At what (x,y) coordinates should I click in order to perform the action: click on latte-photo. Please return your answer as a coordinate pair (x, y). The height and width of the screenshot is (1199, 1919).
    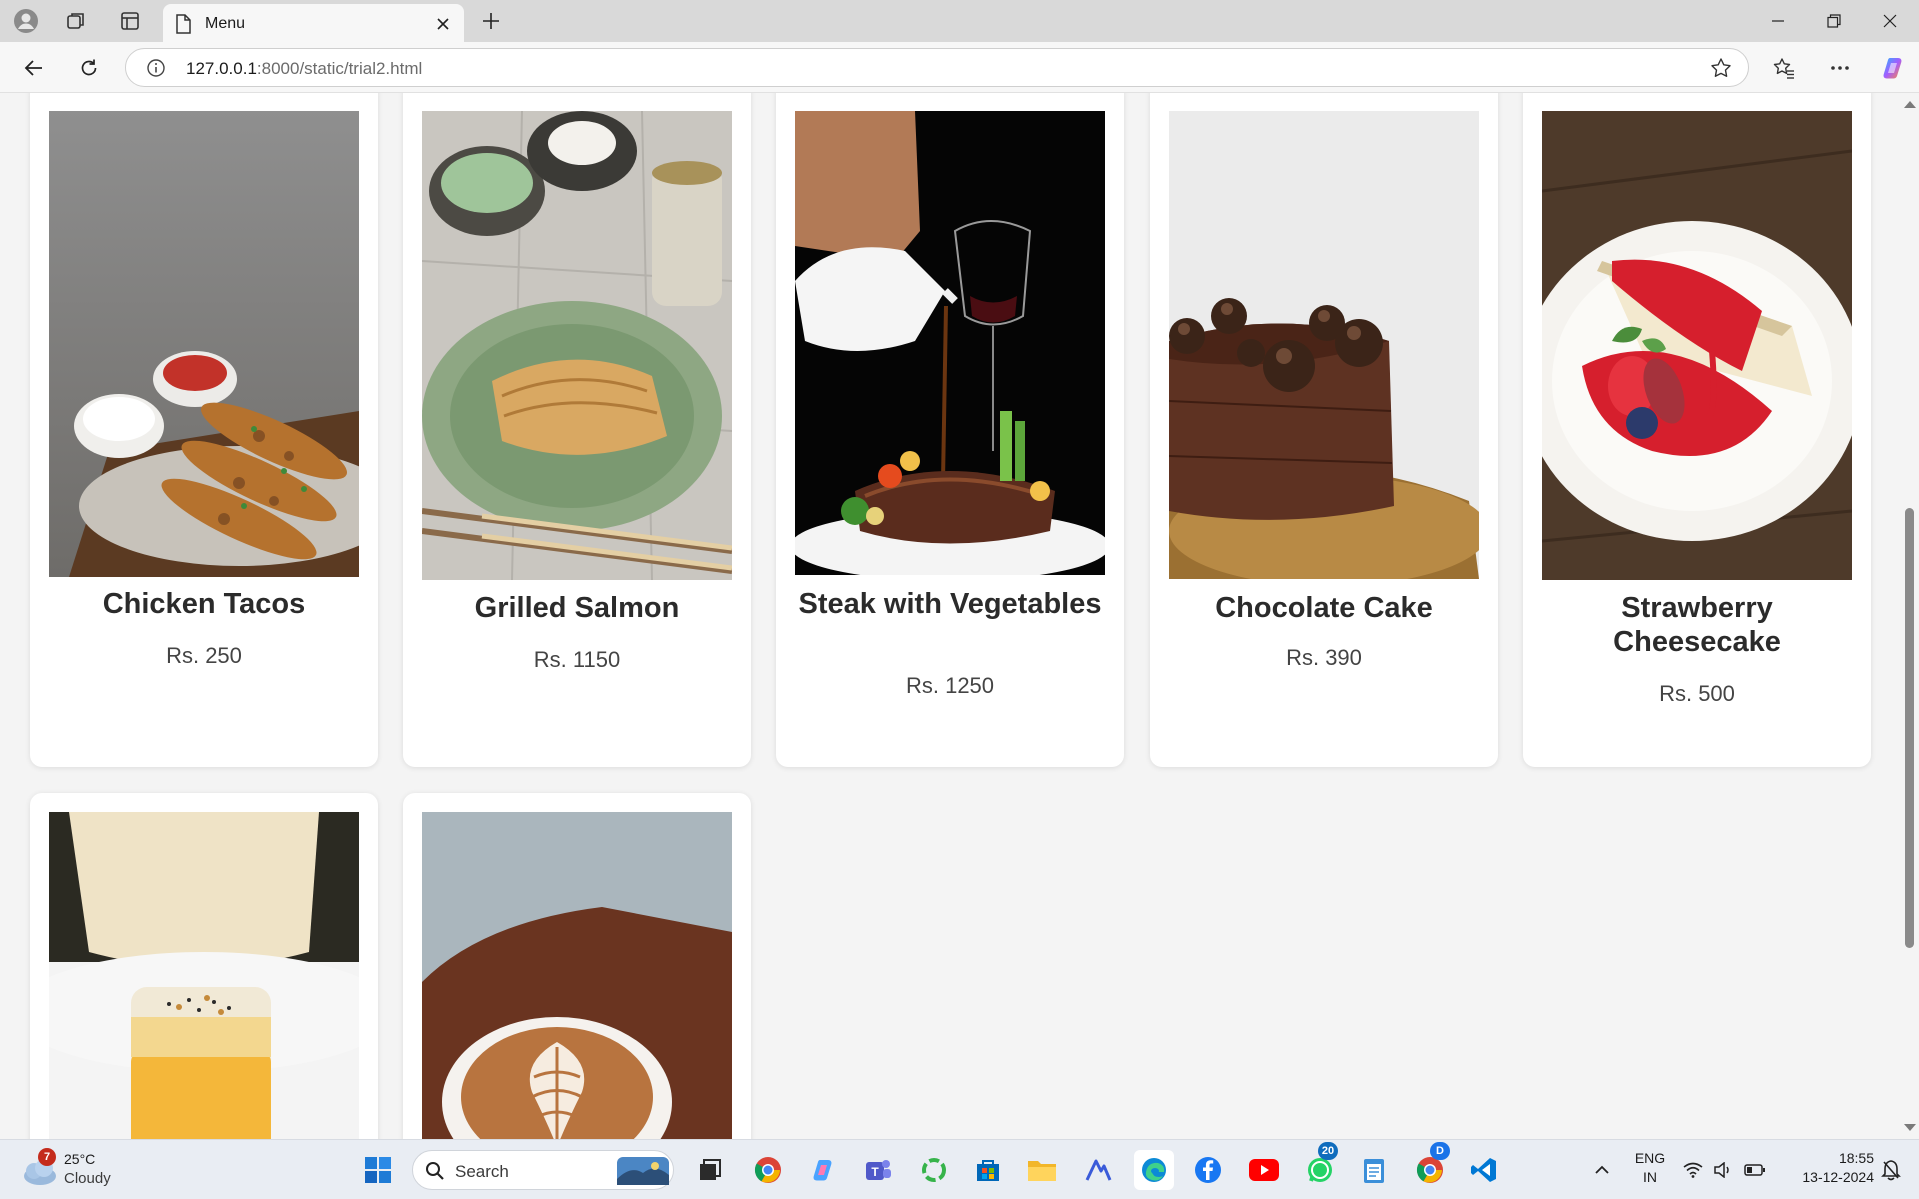
    Looking at the image, I should click on (577, 975).